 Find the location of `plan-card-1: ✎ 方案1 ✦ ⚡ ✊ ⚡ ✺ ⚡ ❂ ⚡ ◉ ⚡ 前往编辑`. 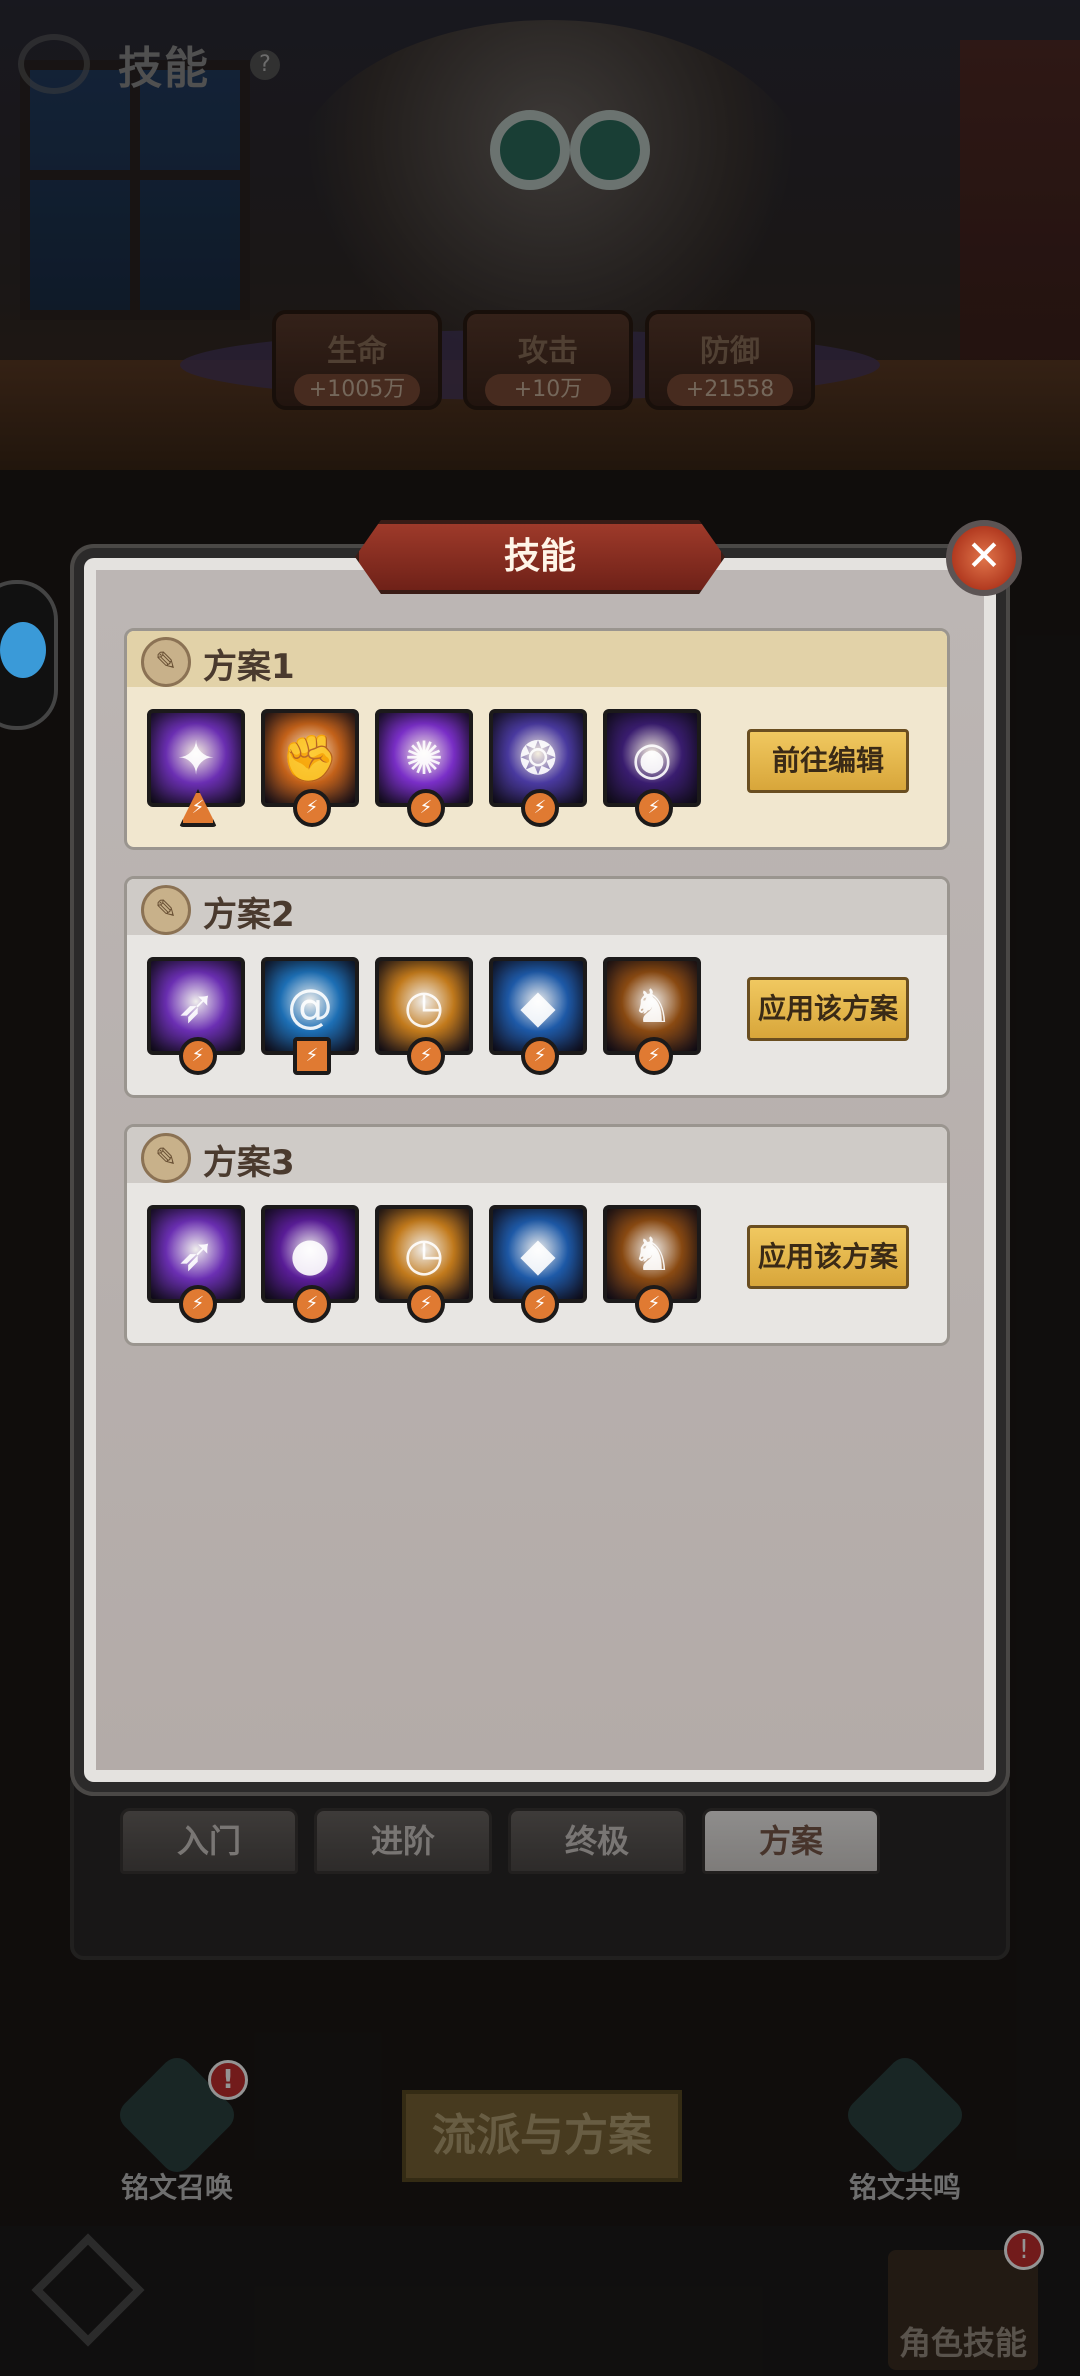

plan-card-1: ✎ 方案1 ✦ ⚡ ✊ ⚡ ✺ ⚡ ❂ ⚡ ◉ ⚡ 前往编辑 is located at coordinates (537, 739).